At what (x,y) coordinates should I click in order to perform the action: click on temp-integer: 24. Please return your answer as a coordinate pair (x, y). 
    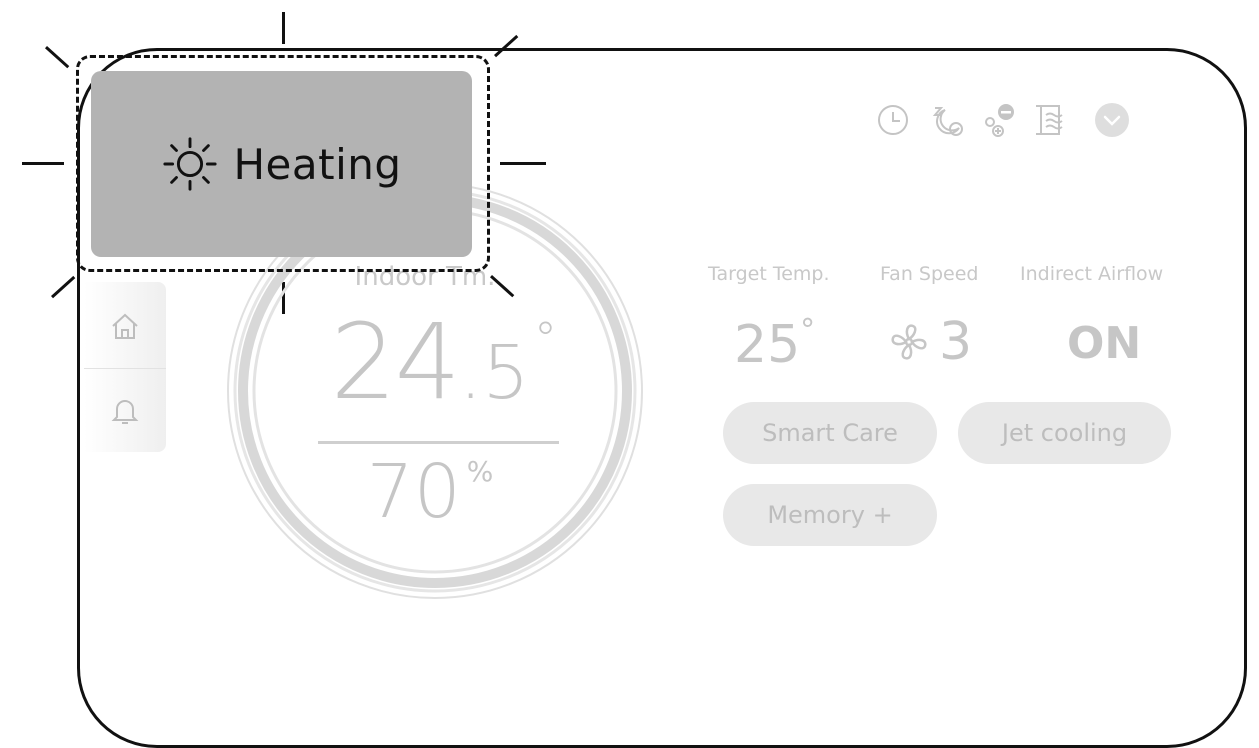
    Looking at the image, I should click on (395, 362).